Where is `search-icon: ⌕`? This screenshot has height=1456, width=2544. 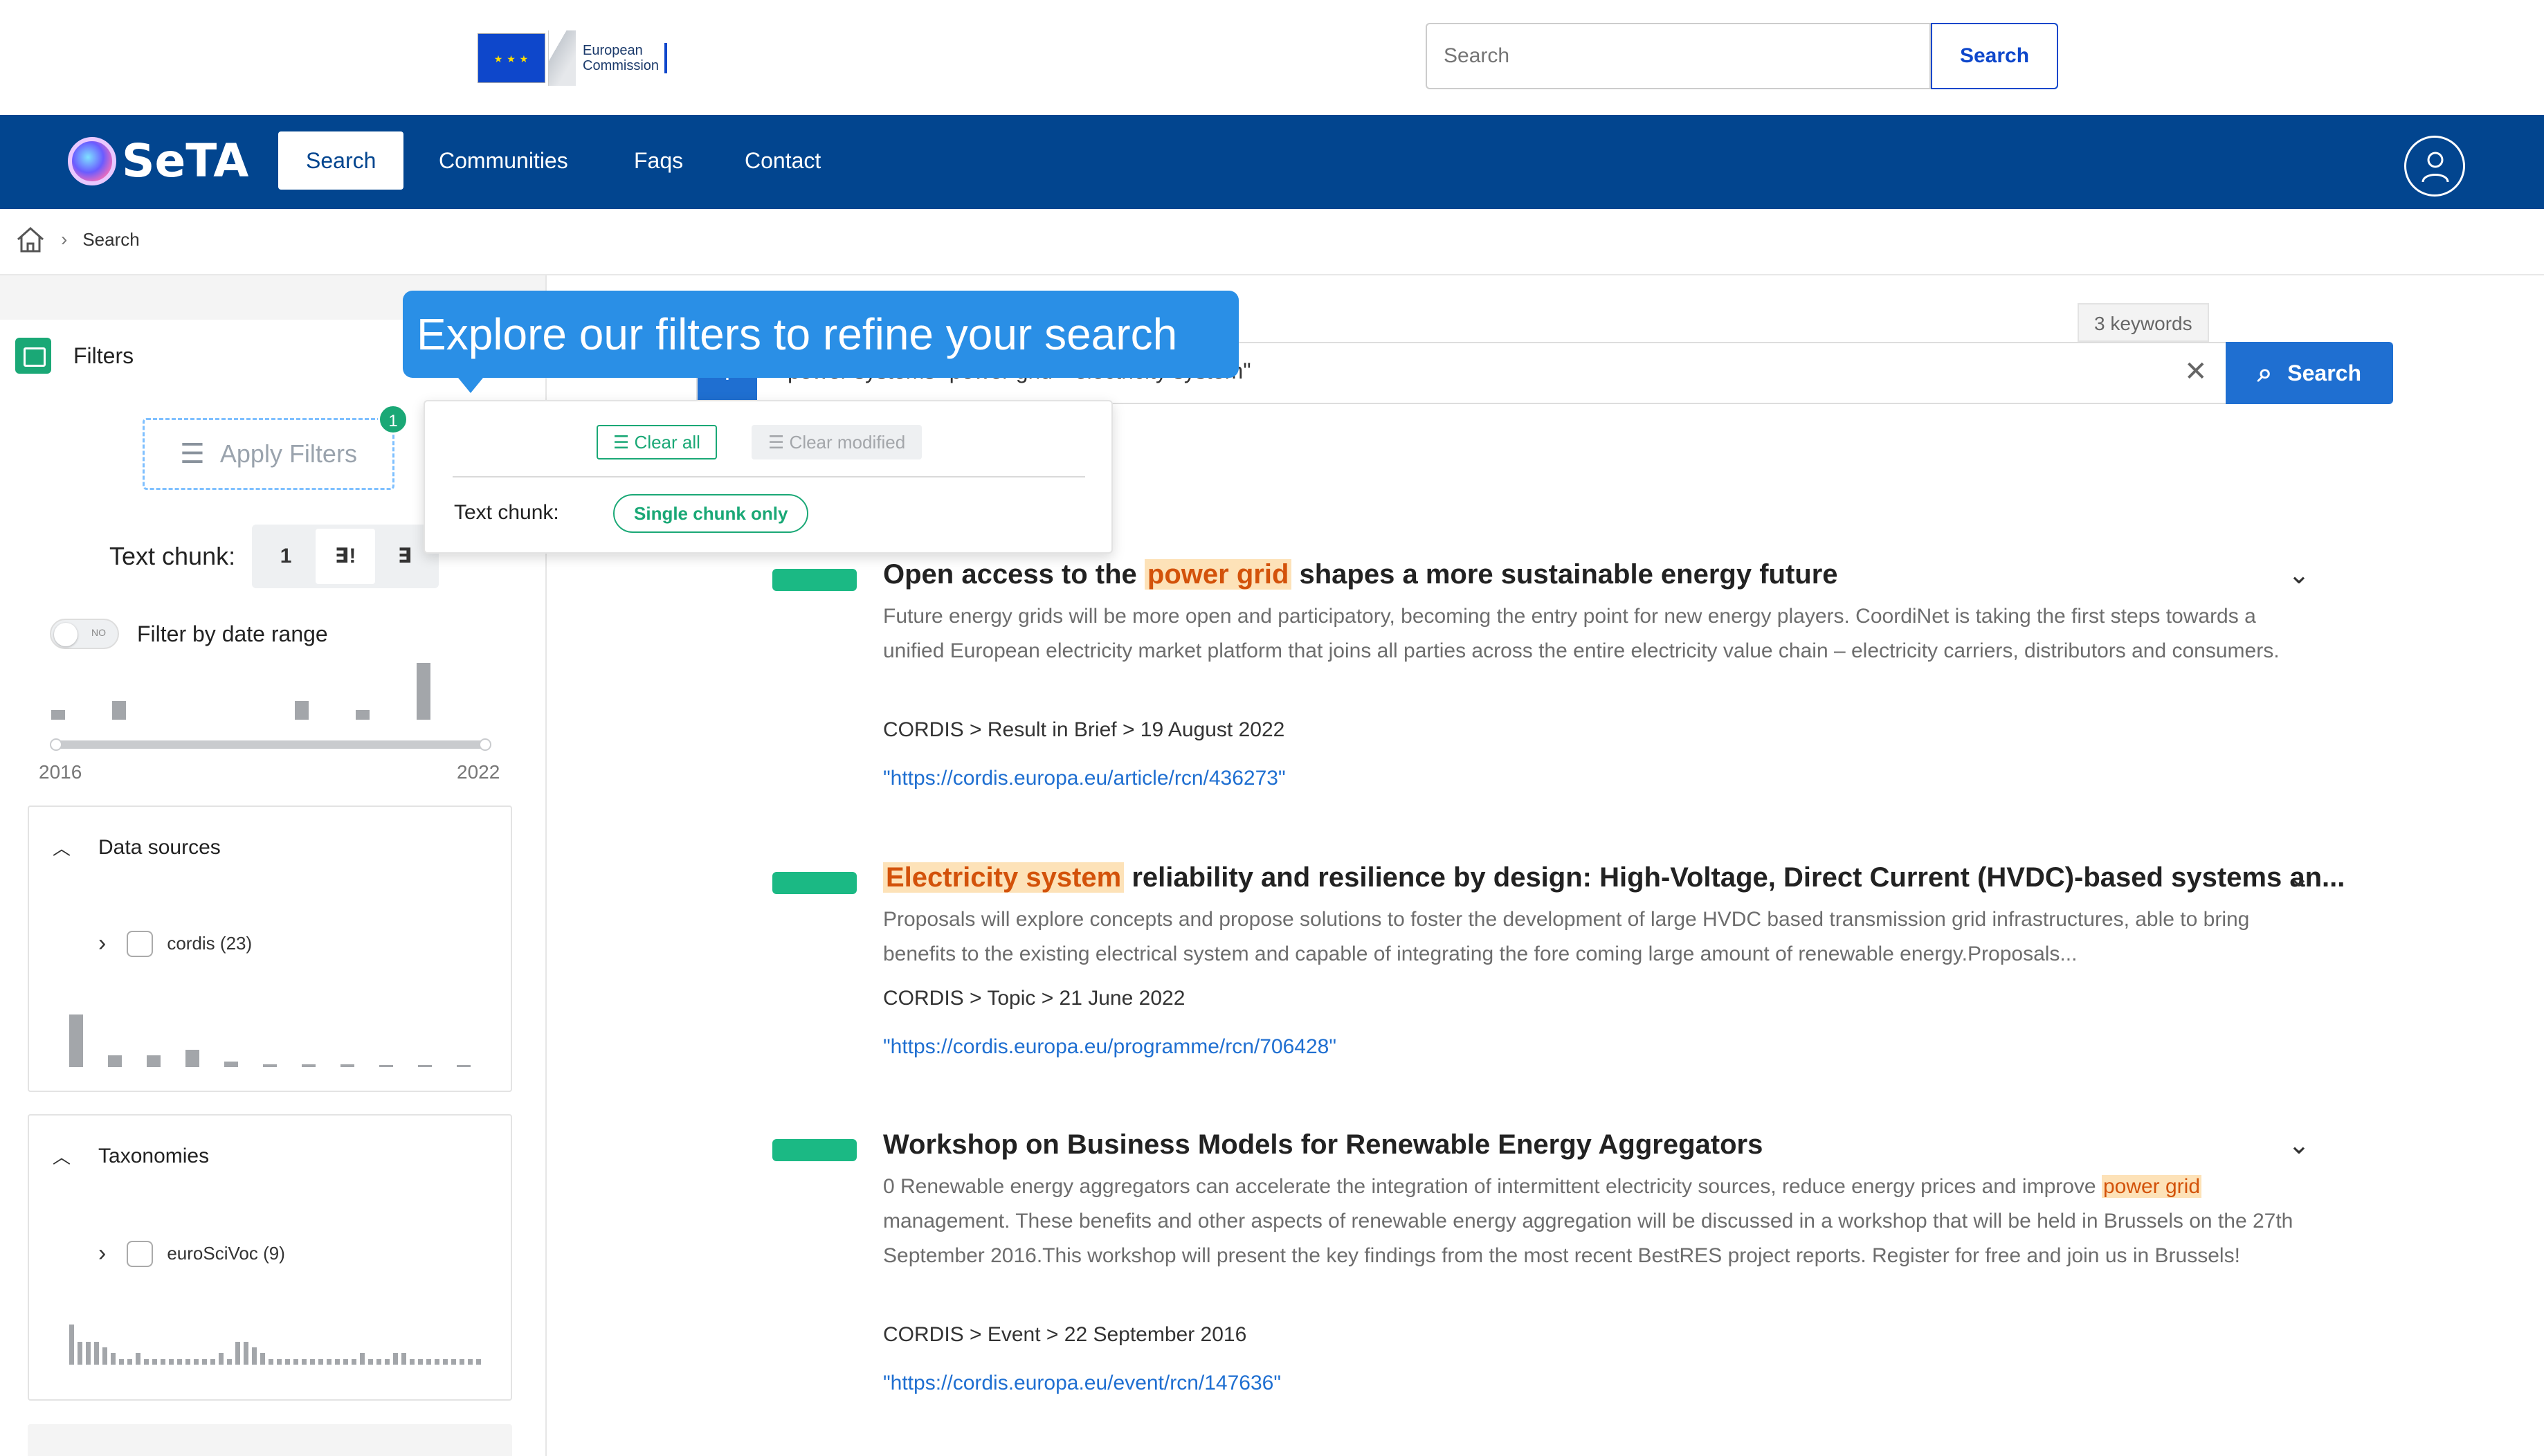
search-icon: ⌕ is located at coordinates (2265, 373).